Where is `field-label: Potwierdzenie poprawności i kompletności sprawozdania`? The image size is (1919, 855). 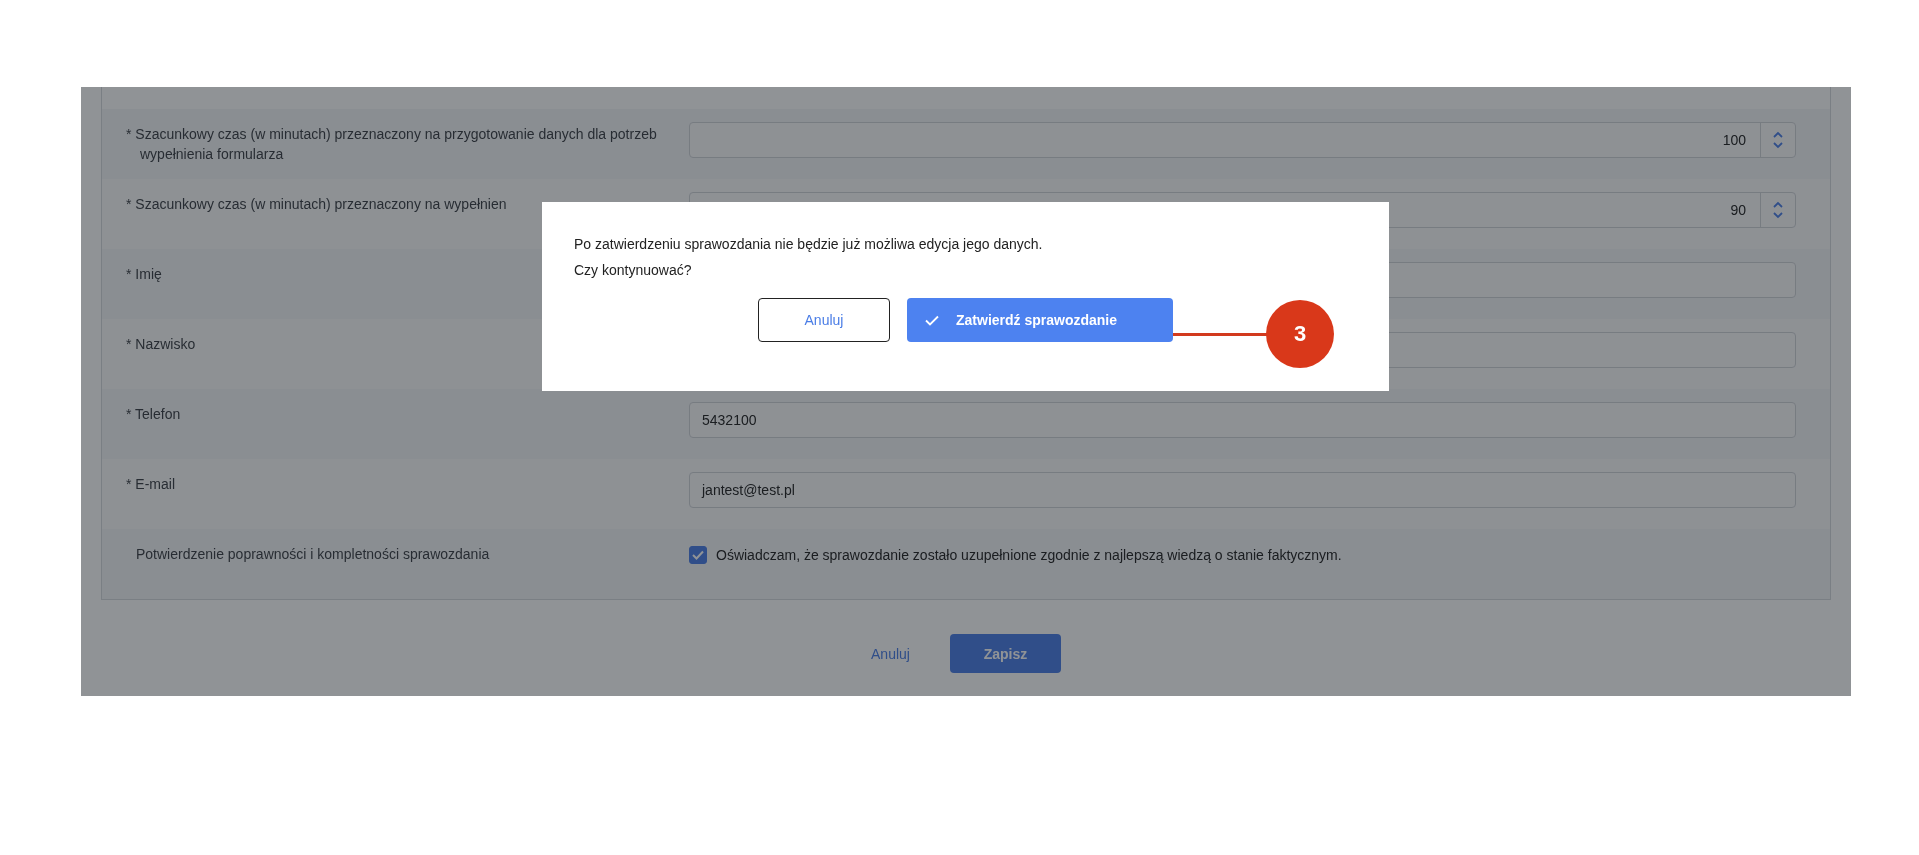
field-label: Potwierdzenie poprawności i kompletności sprawozdania is located at coordinates (312, 554).